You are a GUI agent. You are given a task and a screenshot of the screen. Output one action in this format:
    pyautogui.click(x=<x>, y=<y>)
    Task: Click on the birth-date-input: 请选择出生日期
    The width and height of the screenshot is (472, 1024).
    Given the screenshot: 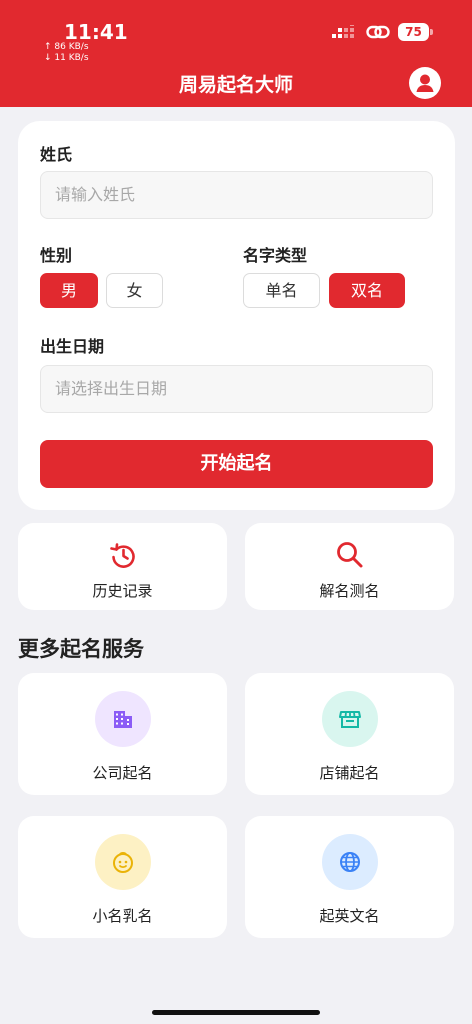 What is the action you would take?
    pyautogui.click(x=236, y=389)
    